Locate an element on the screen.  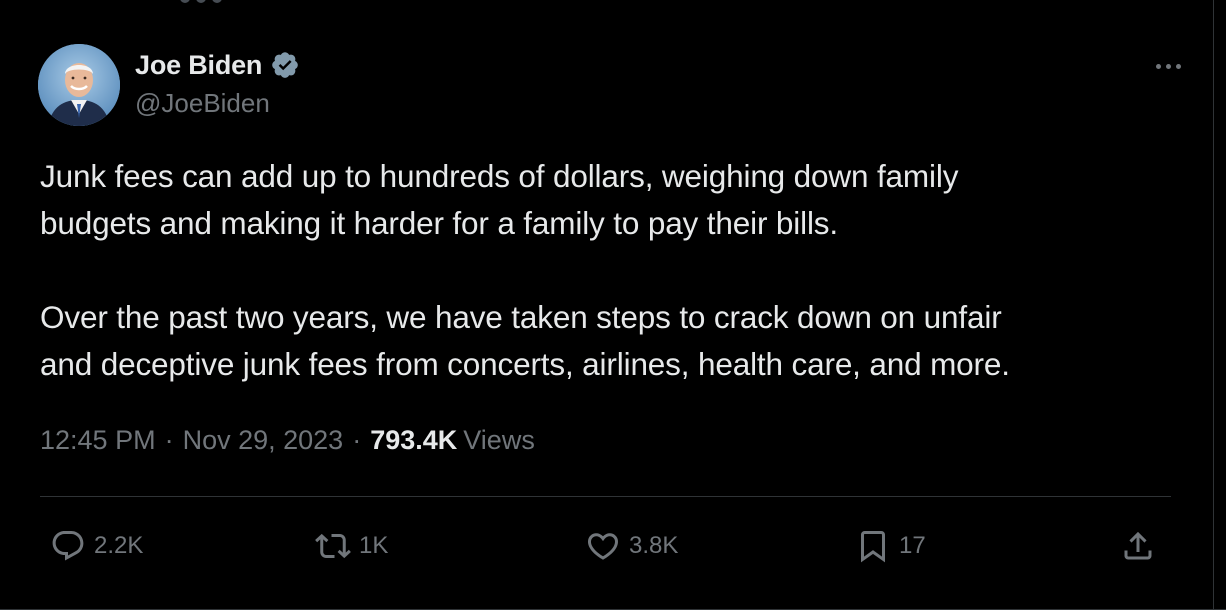
divider is located at coordinates (605, 496).